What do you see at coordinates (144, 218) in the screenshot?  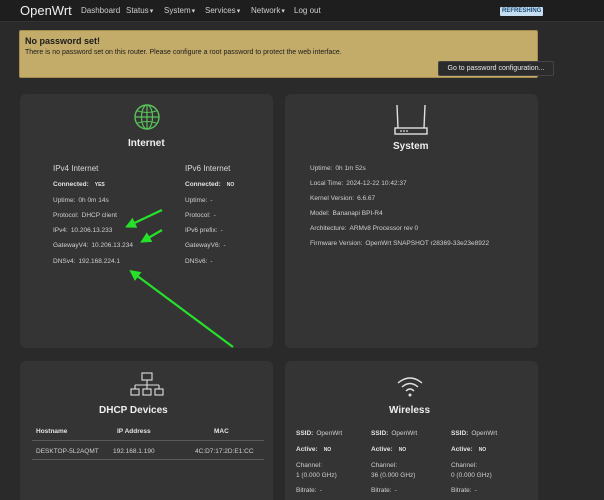 I see `arrow-to-ipv4` at bounding box center [144, 218].